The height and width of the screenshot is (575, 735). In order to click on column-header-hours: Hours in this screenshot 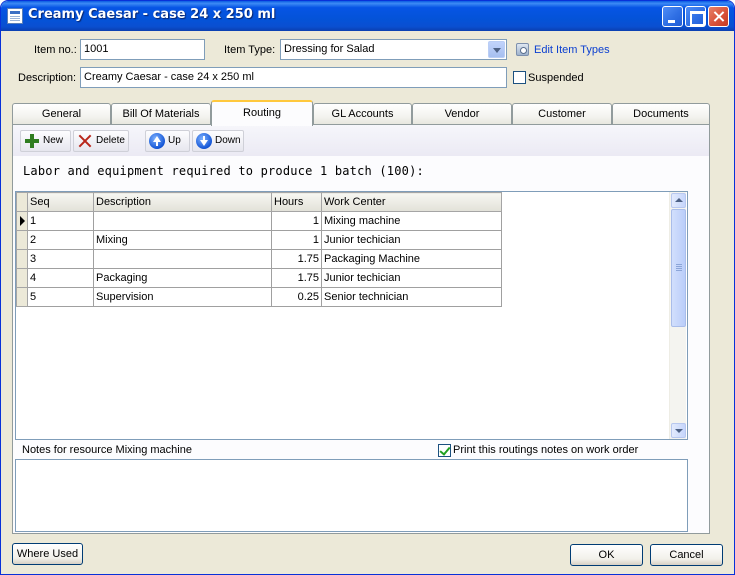, I will do `click(296, 202)`.